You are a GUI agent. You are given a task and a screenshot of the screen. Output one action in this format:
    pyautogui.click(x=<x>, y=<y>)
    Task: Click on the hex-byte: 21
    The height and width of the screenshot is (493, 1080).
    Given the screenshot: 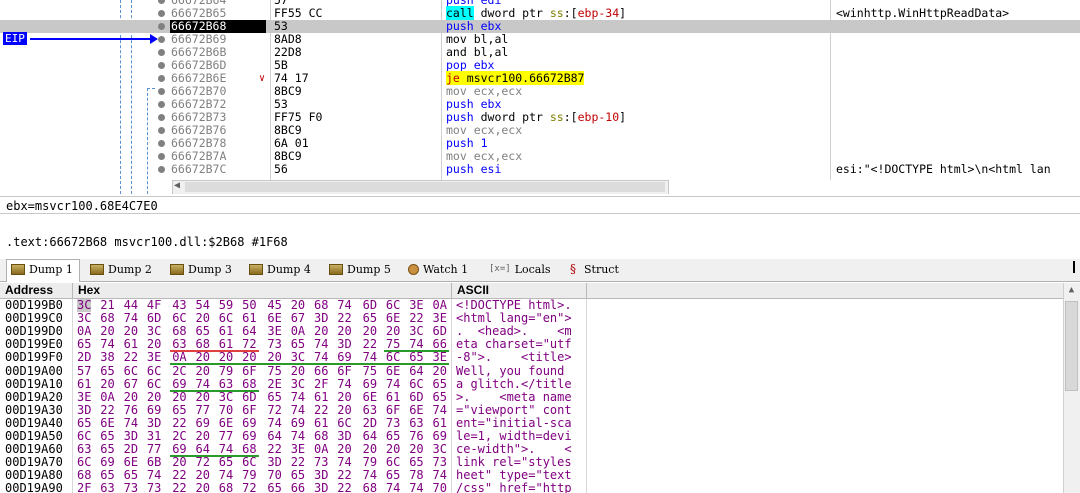 What is the action you would take?
    pyautogui.click(x=107, y=305)
    